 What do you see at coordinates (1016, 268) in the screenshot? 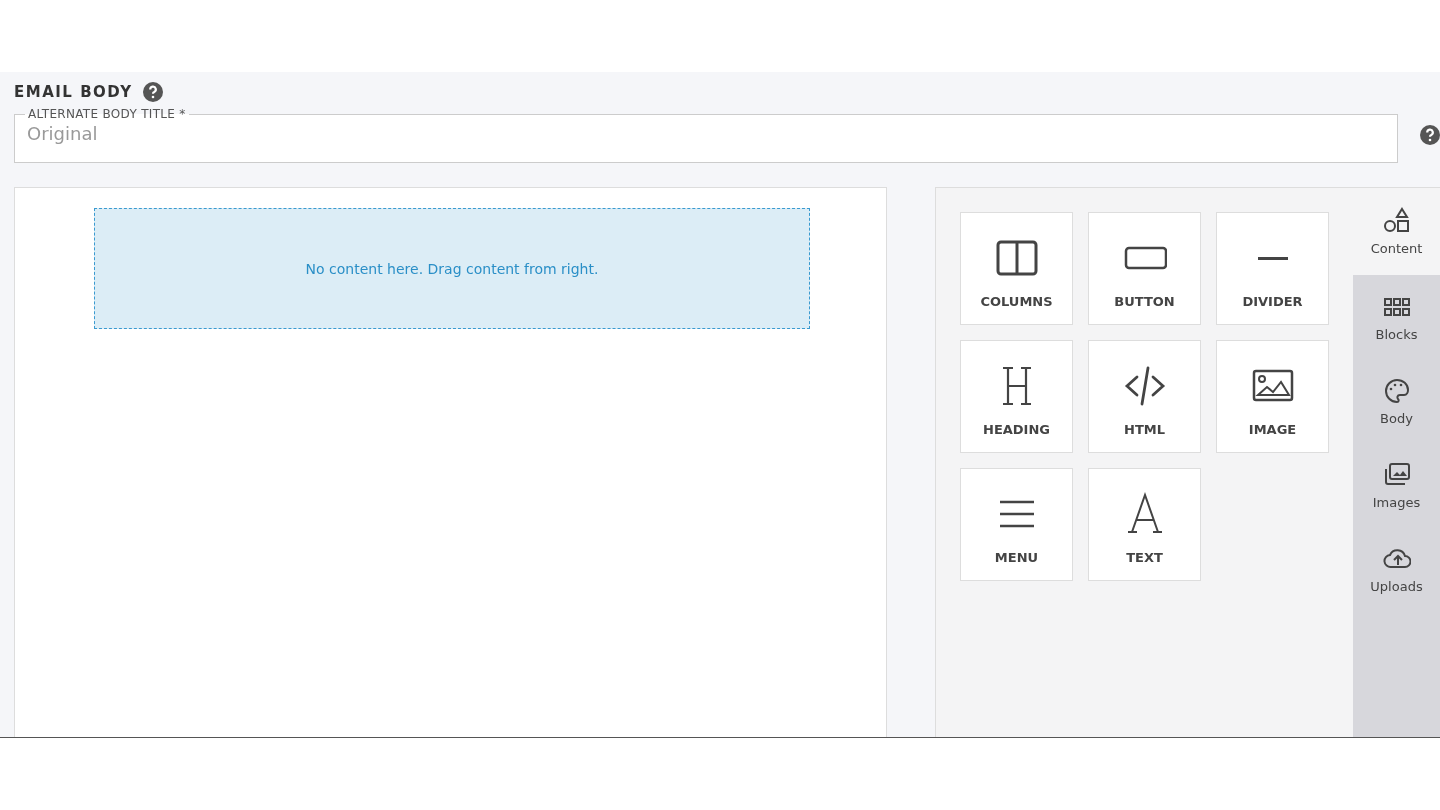
I see `content-tile: COLUMNS` at bounding box center [1016, 268].